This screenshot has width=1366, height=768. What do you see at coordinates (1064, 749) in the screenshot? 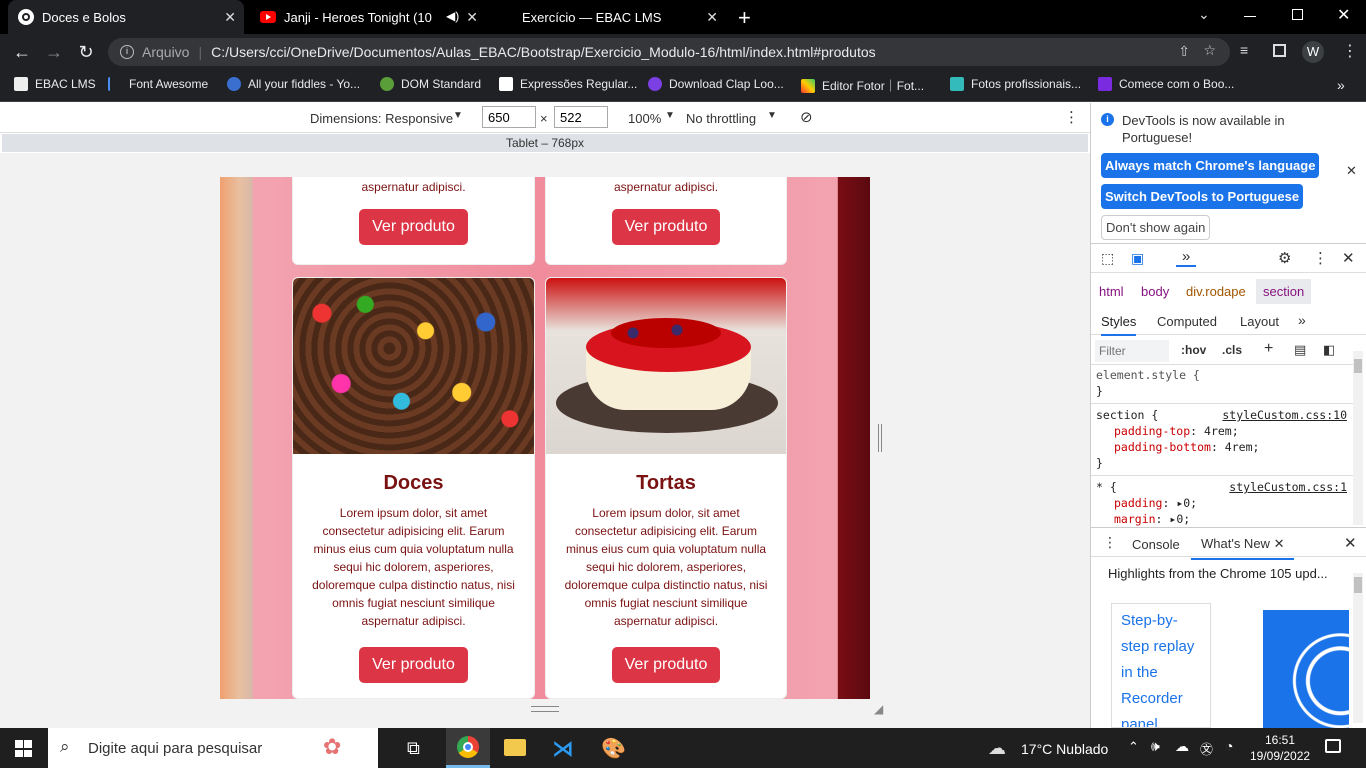
I see `weather-text: 17°C Nublado` at bounding box center [1064, 749].